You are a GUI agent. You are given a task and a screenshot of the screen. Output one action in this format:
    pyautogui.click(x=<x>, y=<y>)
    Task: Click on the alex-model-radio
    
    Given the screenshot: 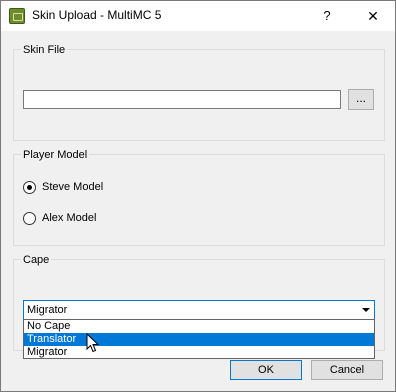 What is the action you would take?
    pyautogui.click(x=29, y=218)
    